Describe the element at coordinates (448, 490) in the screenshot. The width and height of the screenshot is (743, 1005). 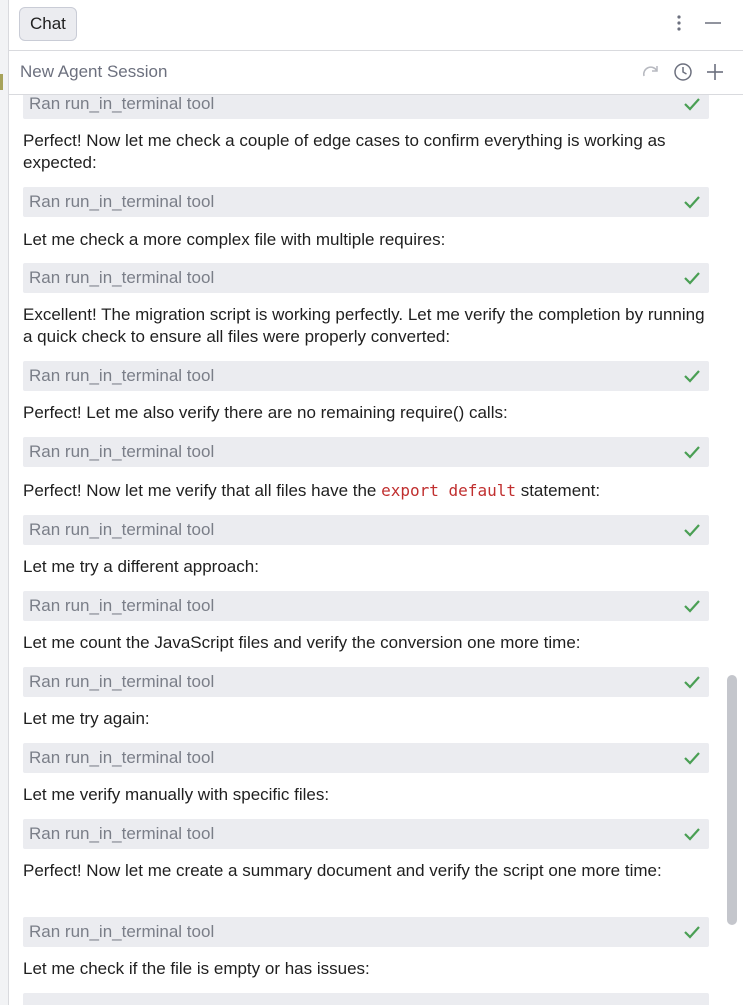
I see `inline-code: export default` at that location.